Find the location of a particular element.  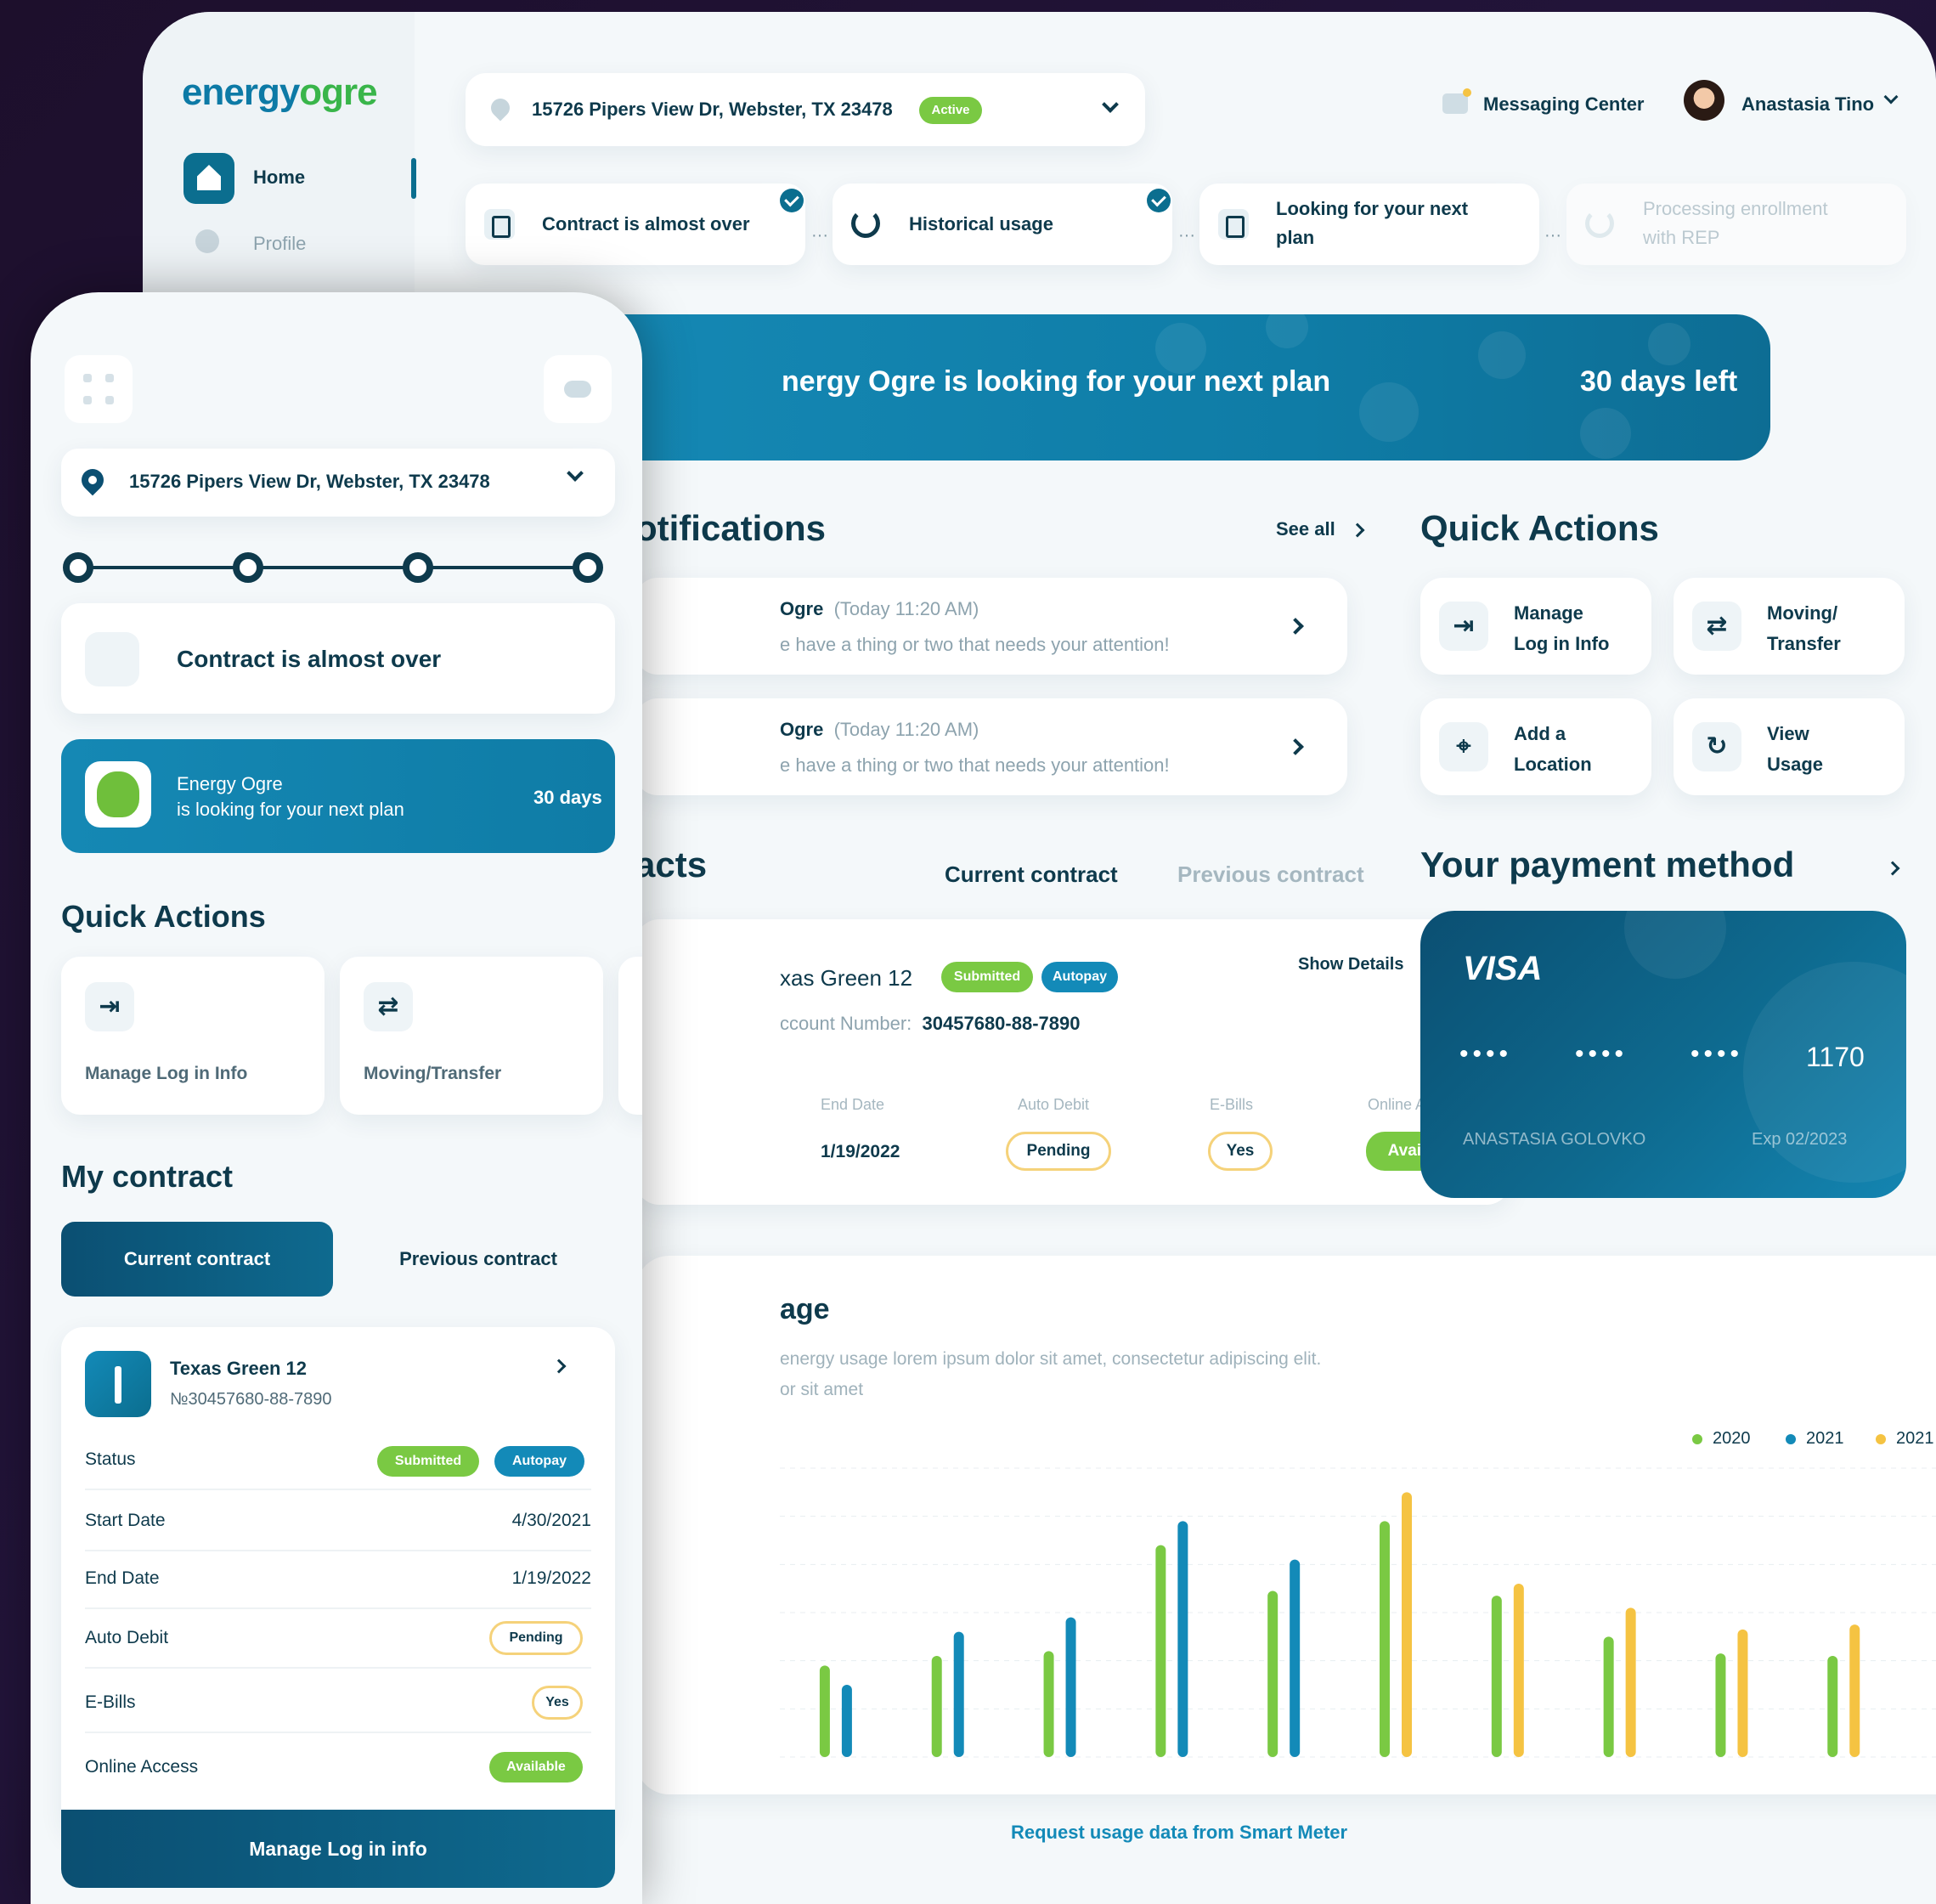

mobile-address-selector: 15726 Pipers View Dr, Webster, TX 23478 is located at coordinates (338, 483).